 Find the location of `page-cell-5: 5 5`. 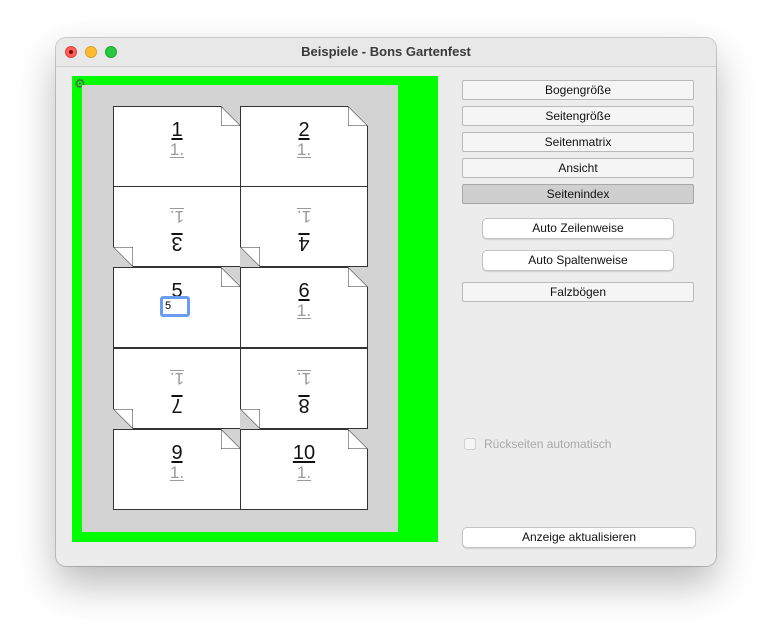

page-cell-5: 5 5 is located at coordinates (177, 307).